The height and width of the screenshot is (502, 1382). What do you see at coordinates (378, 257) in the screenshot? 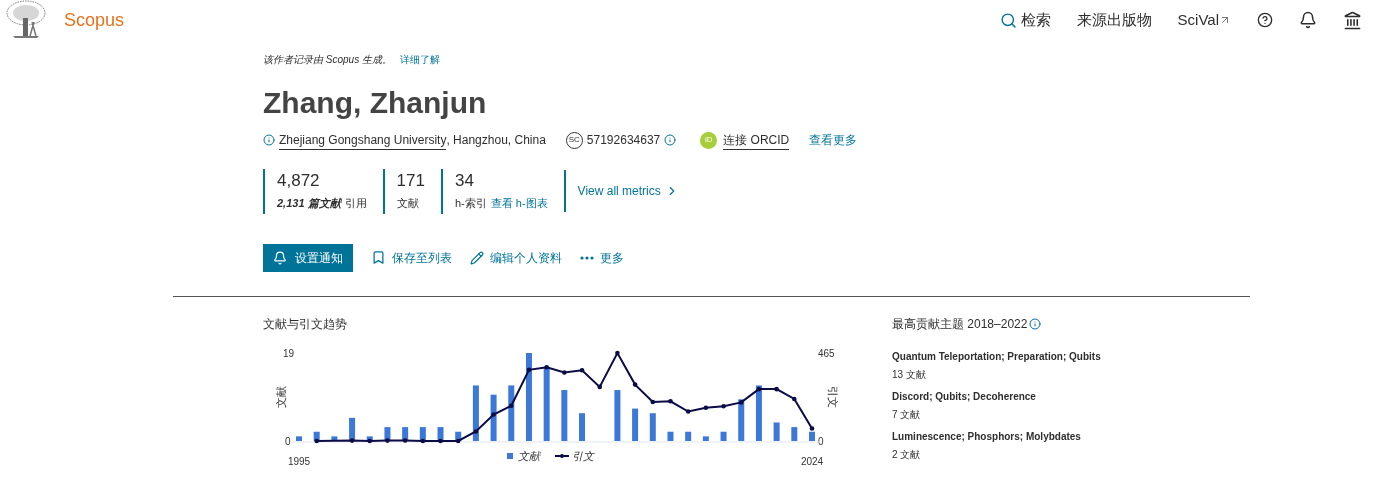
I see `bookmark-icon` at bounding box center [378, 257].